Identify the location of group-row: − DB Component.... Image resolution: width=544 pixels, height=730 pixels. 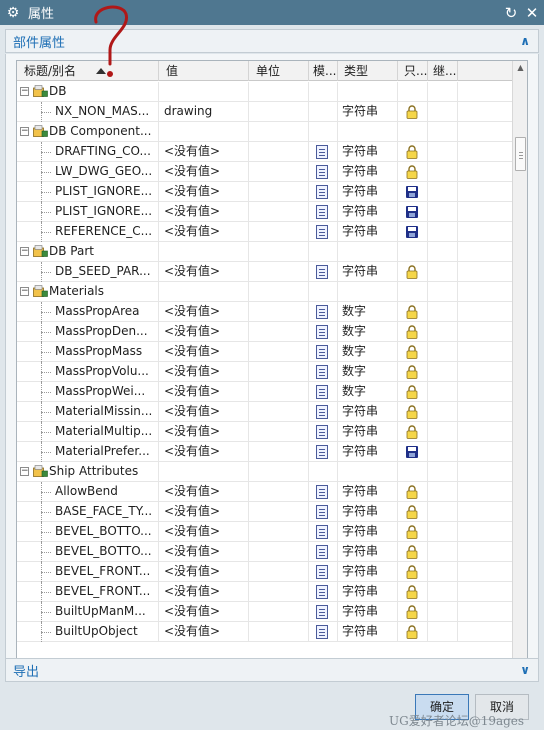
(265, 132).